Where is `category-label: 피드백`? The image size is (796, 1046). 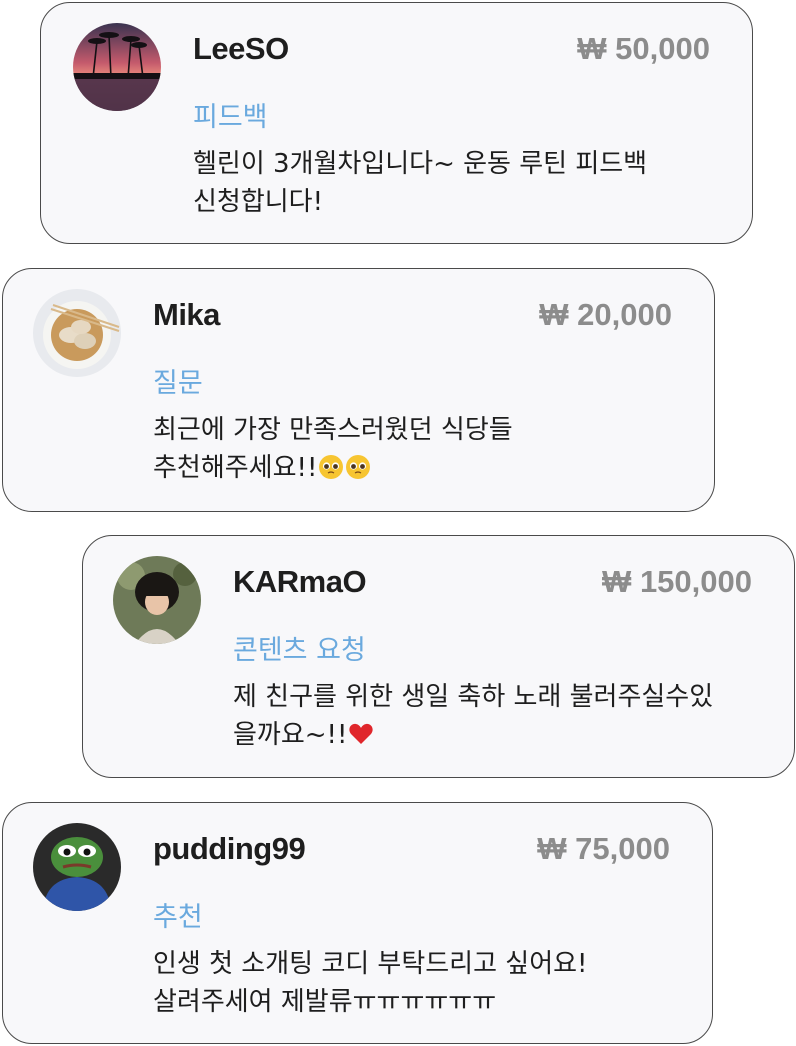 category-label: 피드백 is located at coordinates (230, 117).